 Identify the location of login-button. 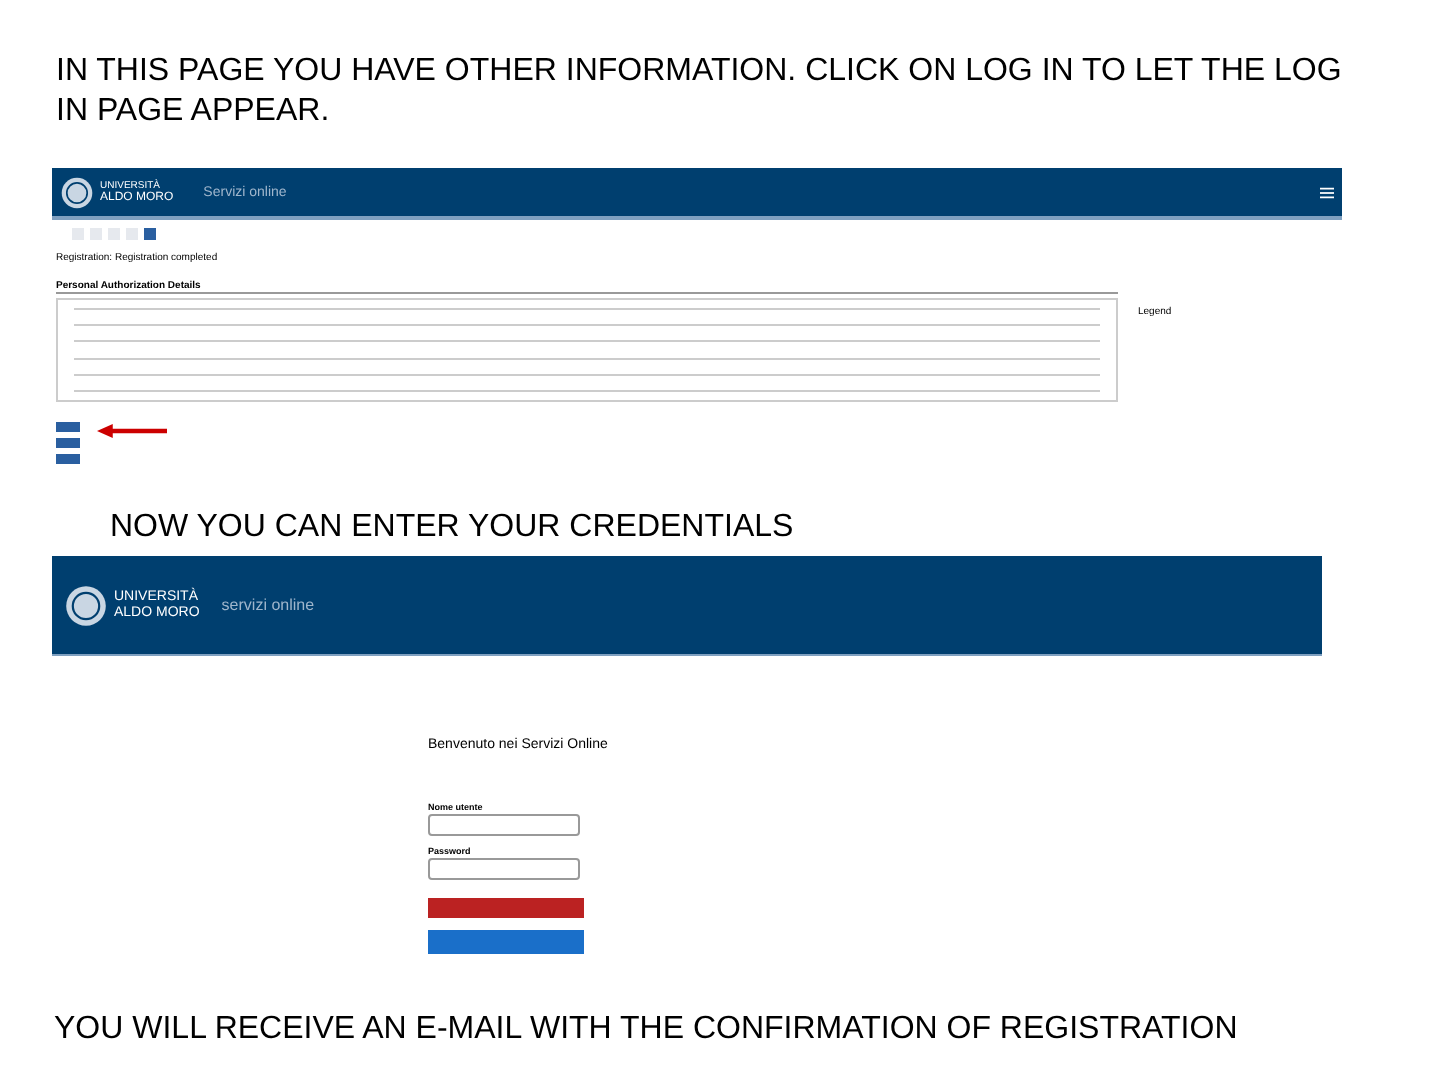
(506, 908).